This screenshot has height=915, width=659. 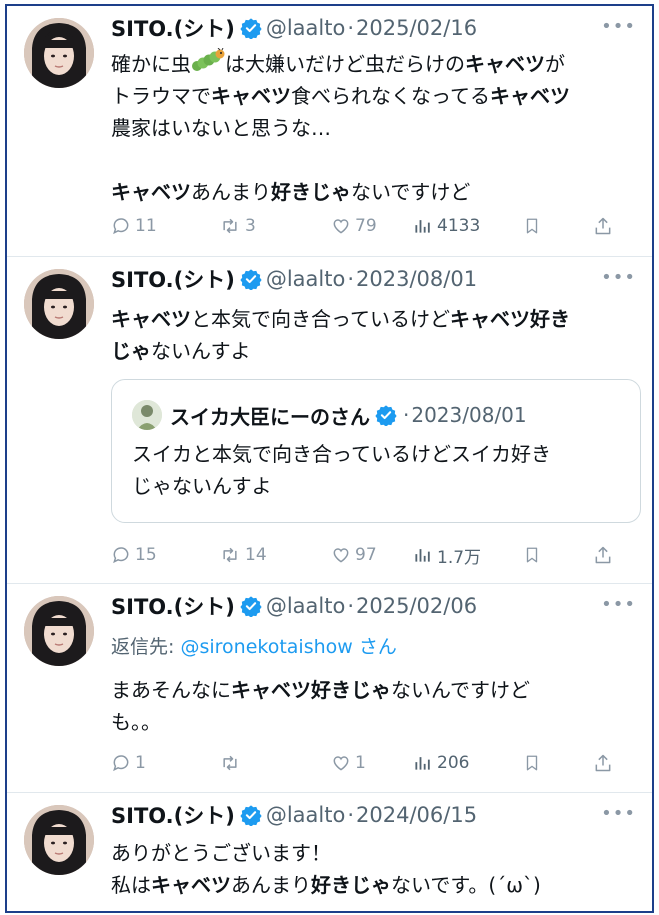 What do you see at coordinates (146, 647) in the screenshot?
I see `reply-prefix: 返信先:` at bounding box center [146, 647].